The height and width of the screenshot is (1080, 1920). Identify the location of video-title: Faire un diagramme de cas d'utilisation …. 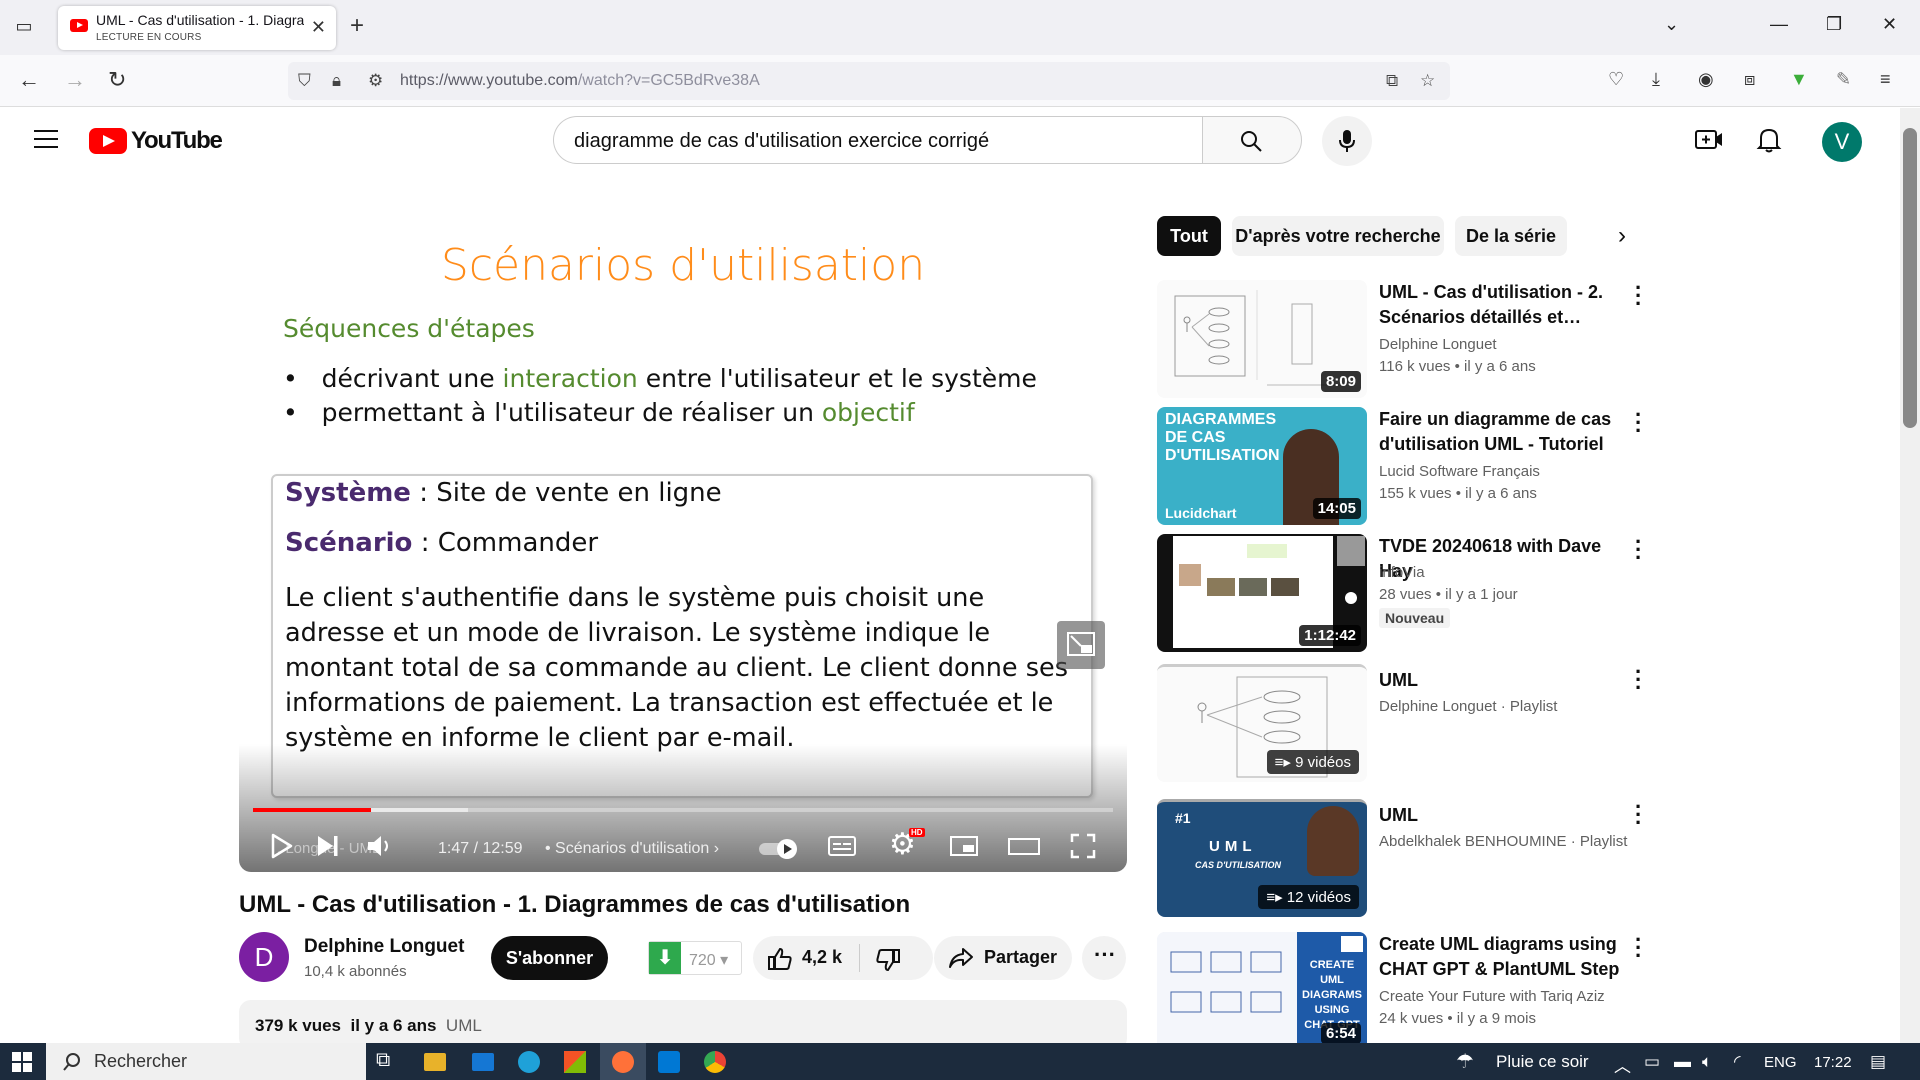
(1504, 432).